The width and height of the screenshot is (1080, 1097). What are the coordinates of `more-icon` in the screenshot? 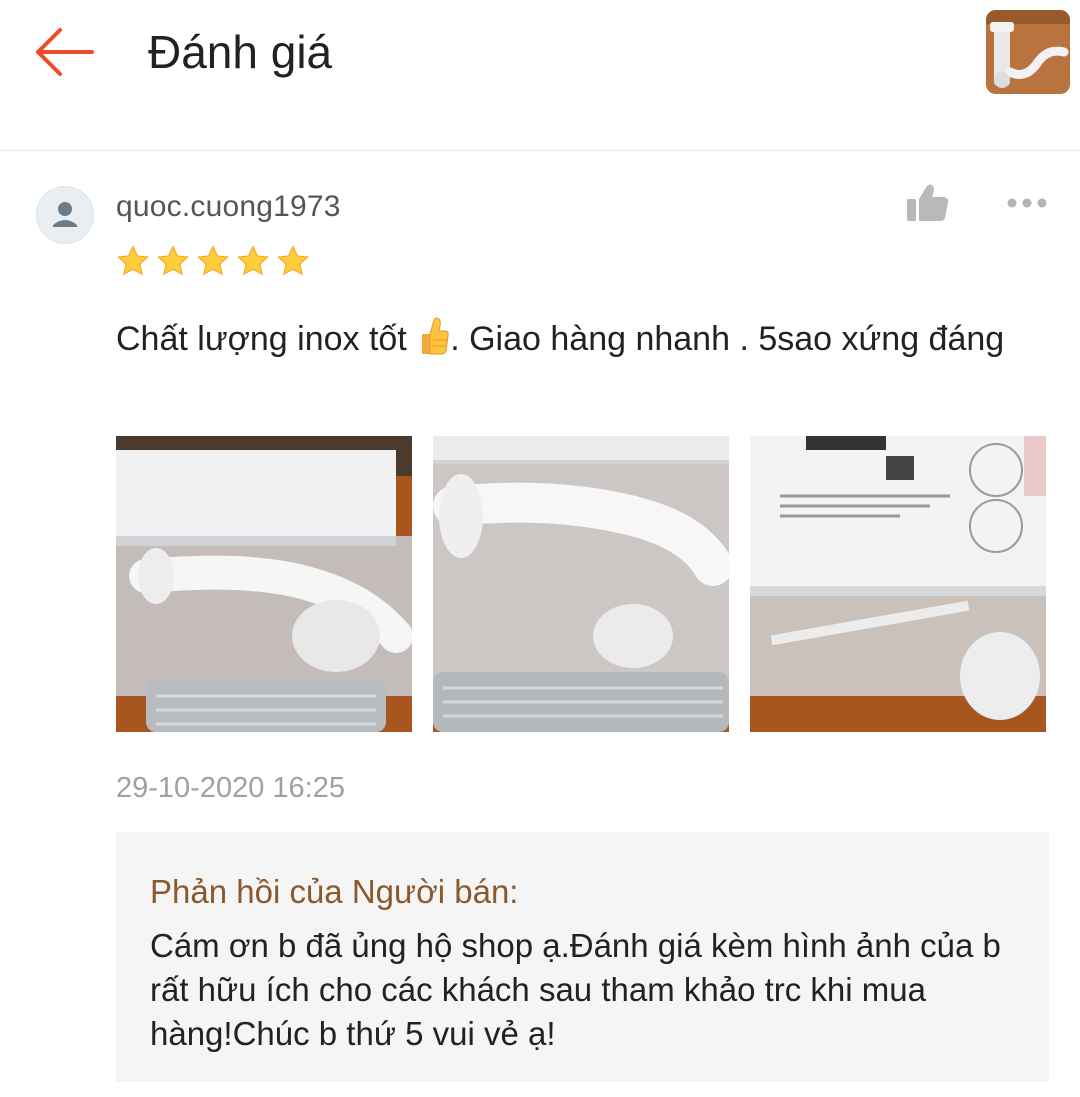 It's located at (1027, 203).